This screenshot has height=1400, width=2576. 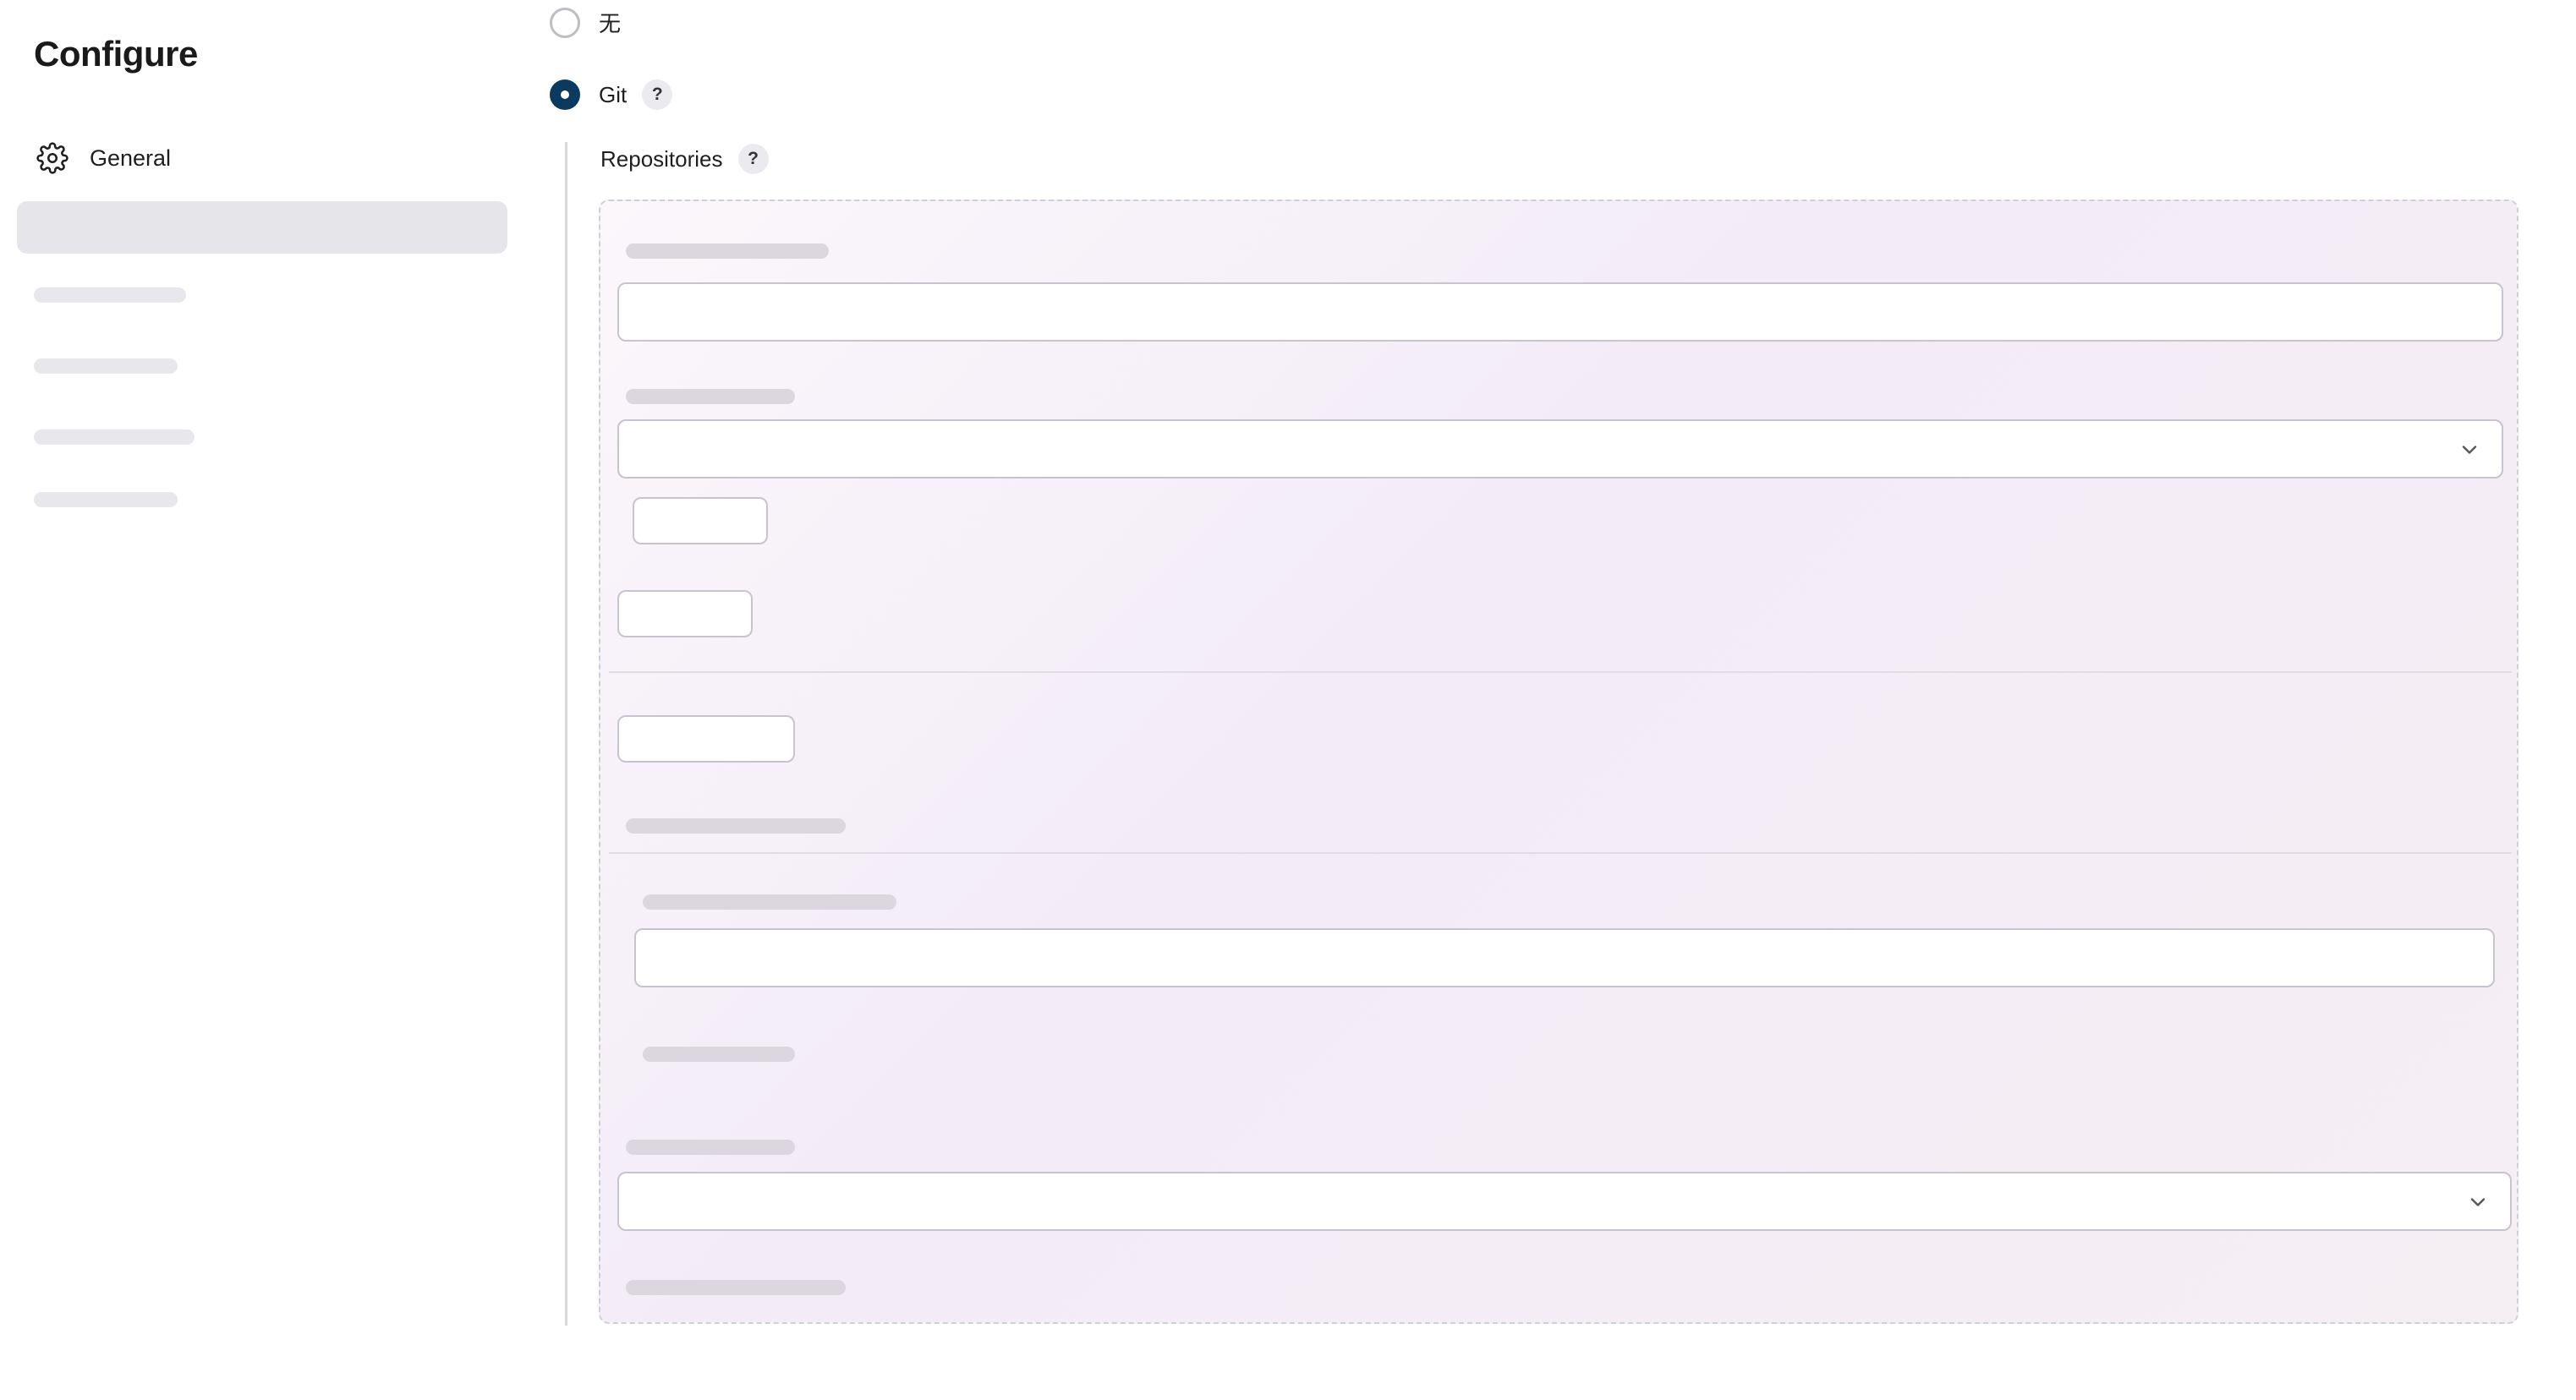 I want to click on sidebar-item-label: General, so click(x=131, y=158).